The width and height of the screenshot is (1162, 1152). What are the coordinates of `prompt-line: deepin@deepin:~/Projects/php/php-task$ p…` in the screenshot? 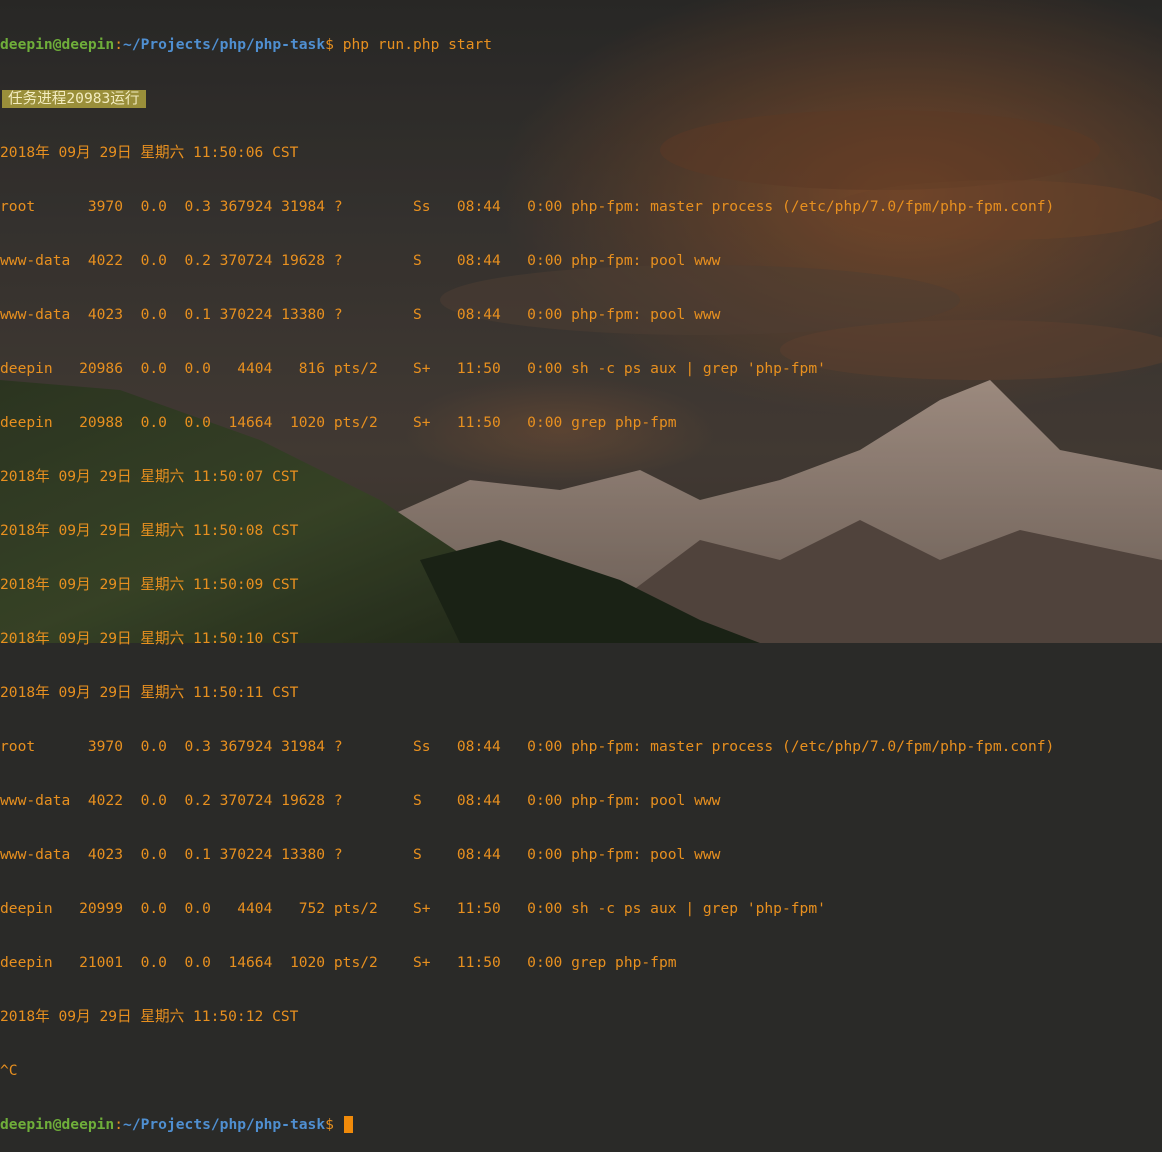 It's located at (581, 45).